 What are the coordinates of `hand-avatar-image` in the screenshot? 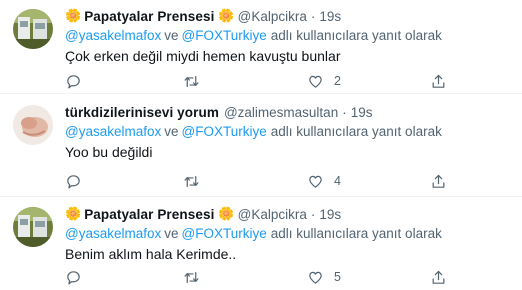 It's located at (33, 125).